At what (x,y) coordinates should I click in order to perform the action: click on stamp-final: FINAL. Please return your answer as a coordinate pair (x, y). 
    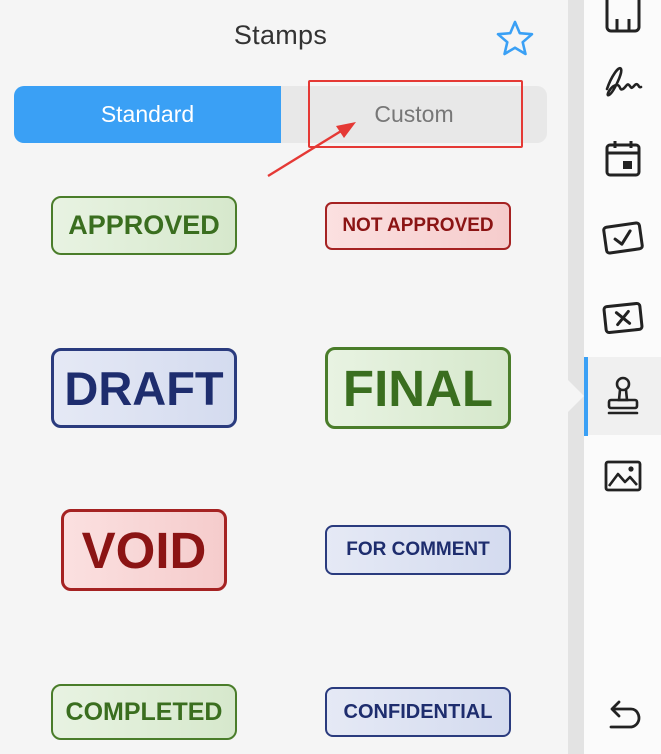
    Looking at the image, I should click on (418, 388).